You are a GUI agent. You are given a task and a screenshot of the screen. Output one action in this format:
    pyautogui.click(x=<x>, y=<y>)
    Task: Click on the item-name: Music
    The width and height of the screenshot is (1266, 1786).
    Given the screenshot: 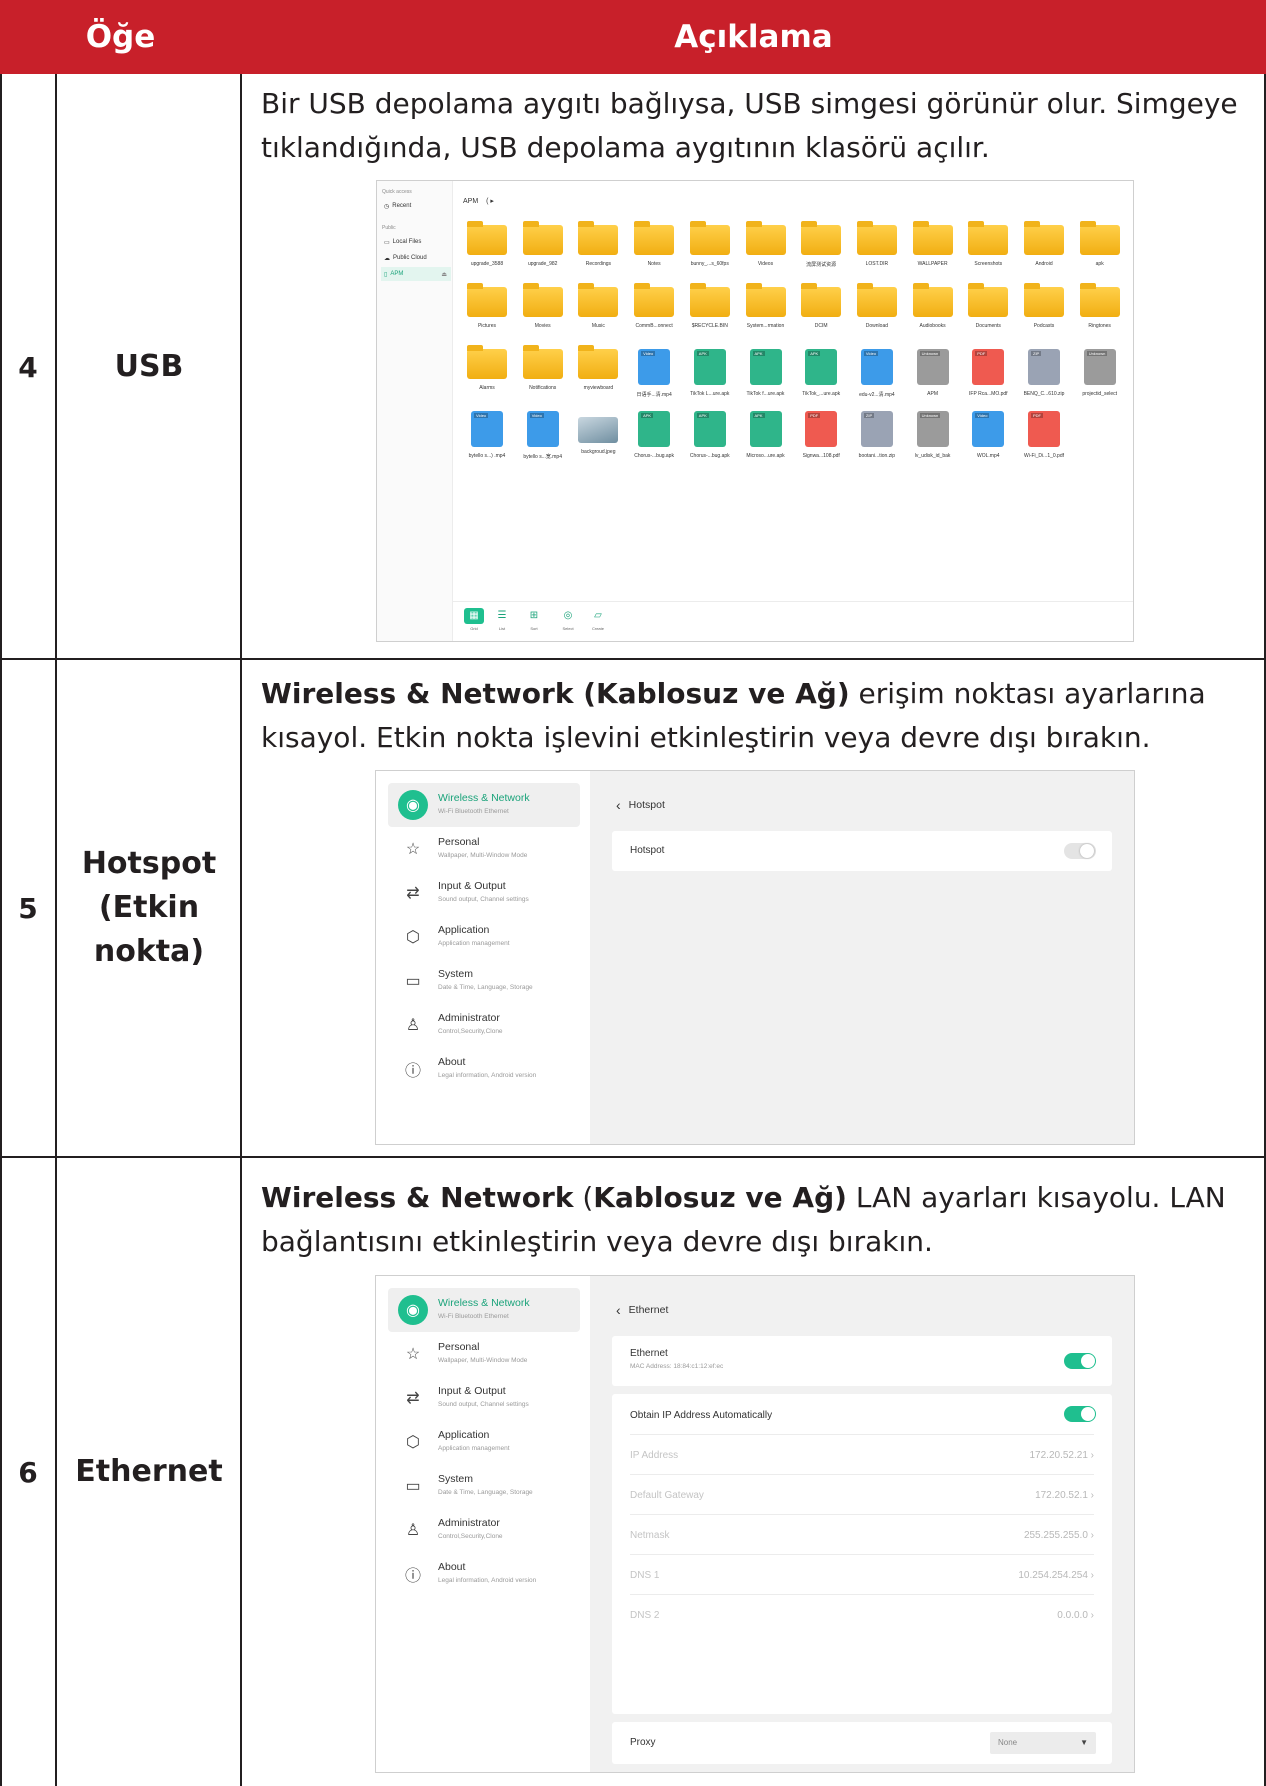 What is the action you would take?
    pyautogui.click(x=598, y=326)
    